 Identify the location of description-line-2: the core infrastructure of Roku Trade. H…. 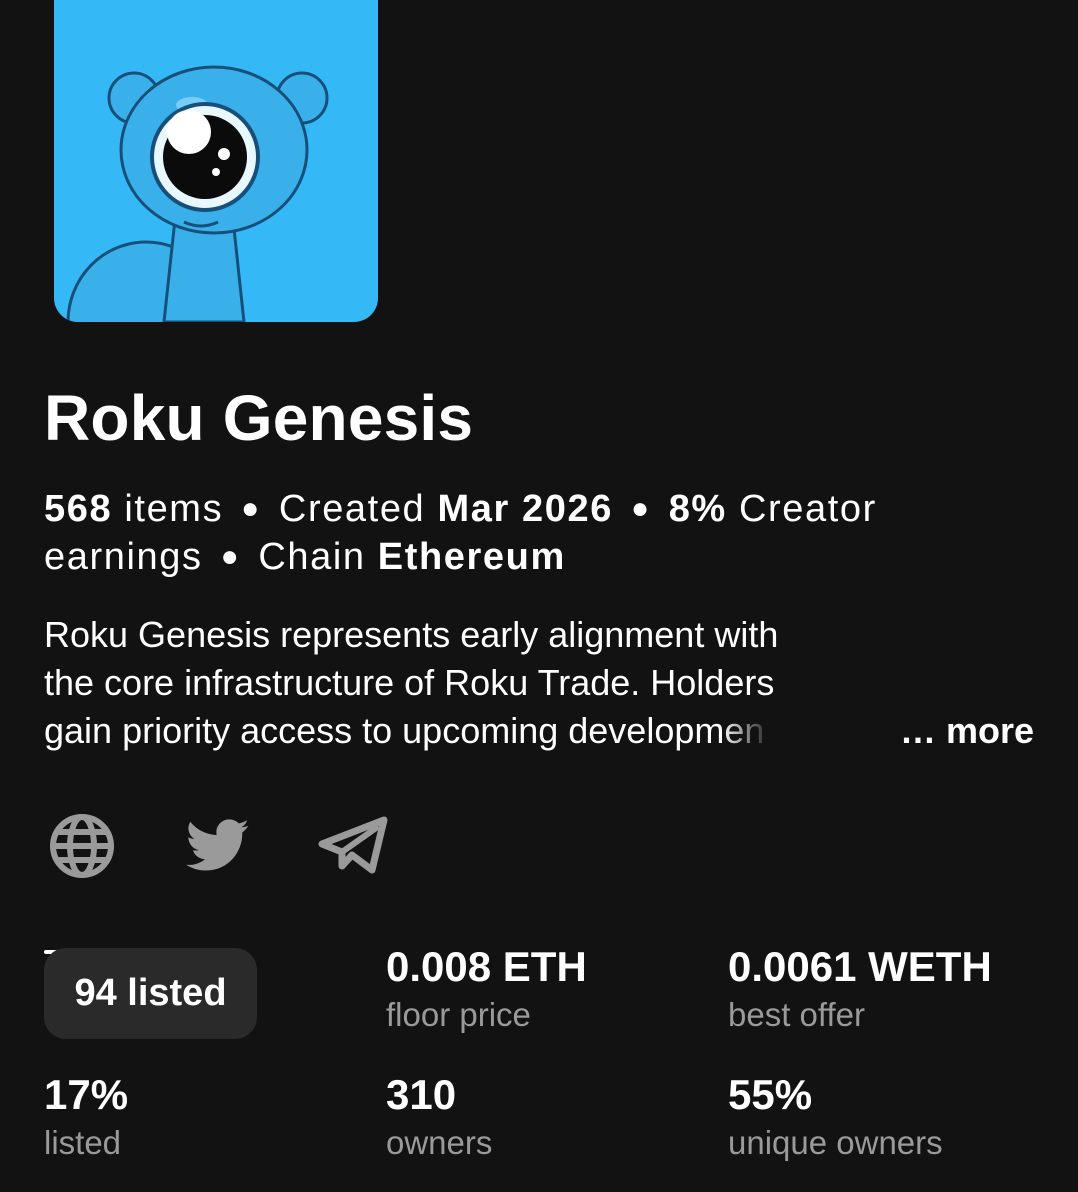
(409, 682).